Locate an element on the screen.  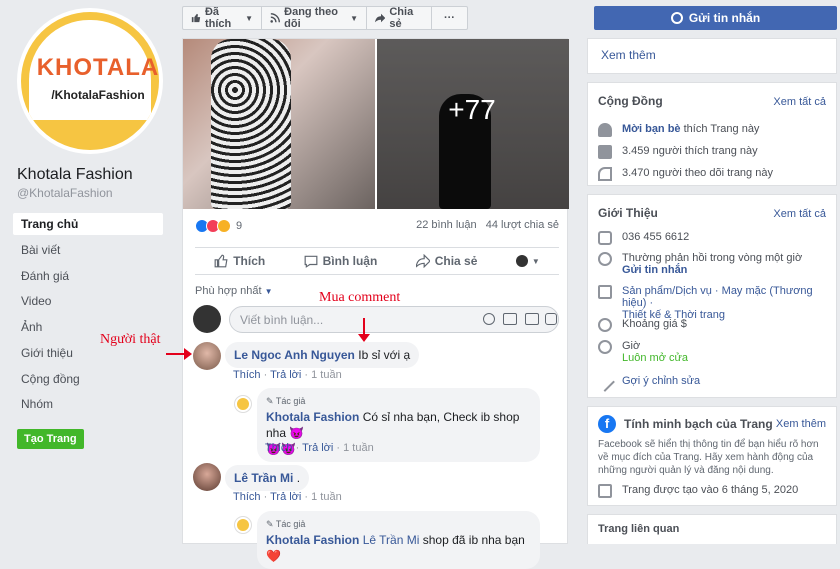
page-username: @KhotalaFashion is located at coordinates (65, 193).